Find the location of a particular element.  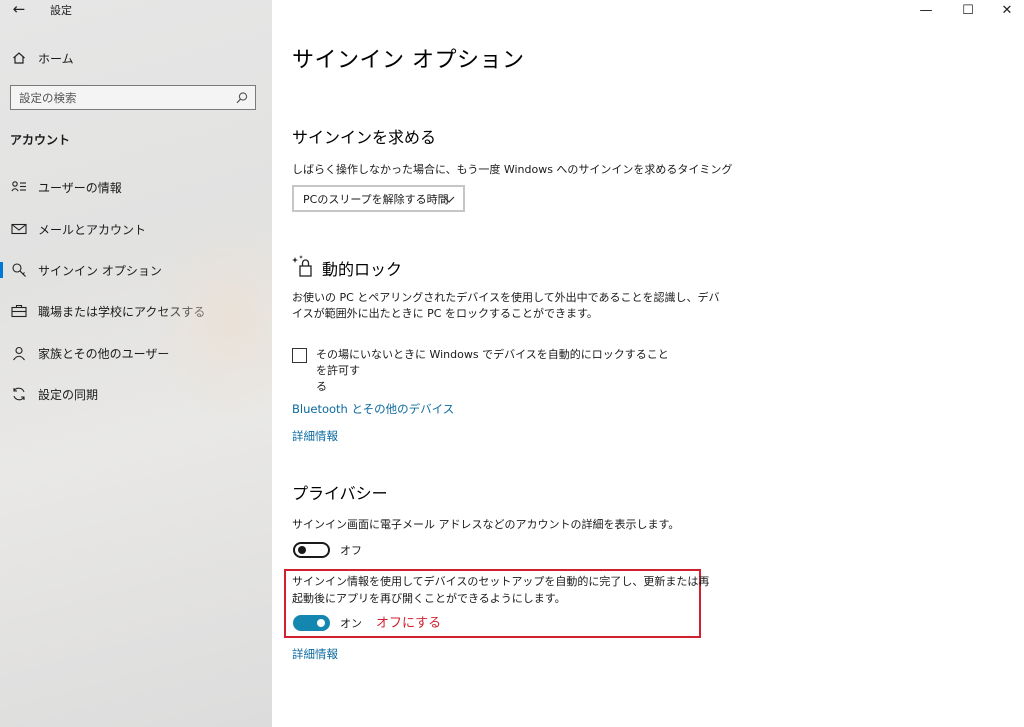

user-info-icon is located at coordinates (19, 187).